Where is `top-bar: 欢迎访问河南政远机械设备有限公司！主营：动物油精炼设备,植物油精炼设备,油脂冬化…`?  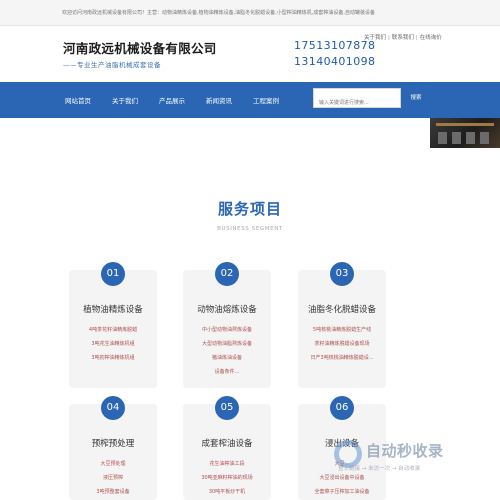
top-bar: 欢迎访问河南政远机械设备有限公司！主营：动物油精炼设备,植物油精炼设备,油脂冬化… is located at coordinates (250, 13).